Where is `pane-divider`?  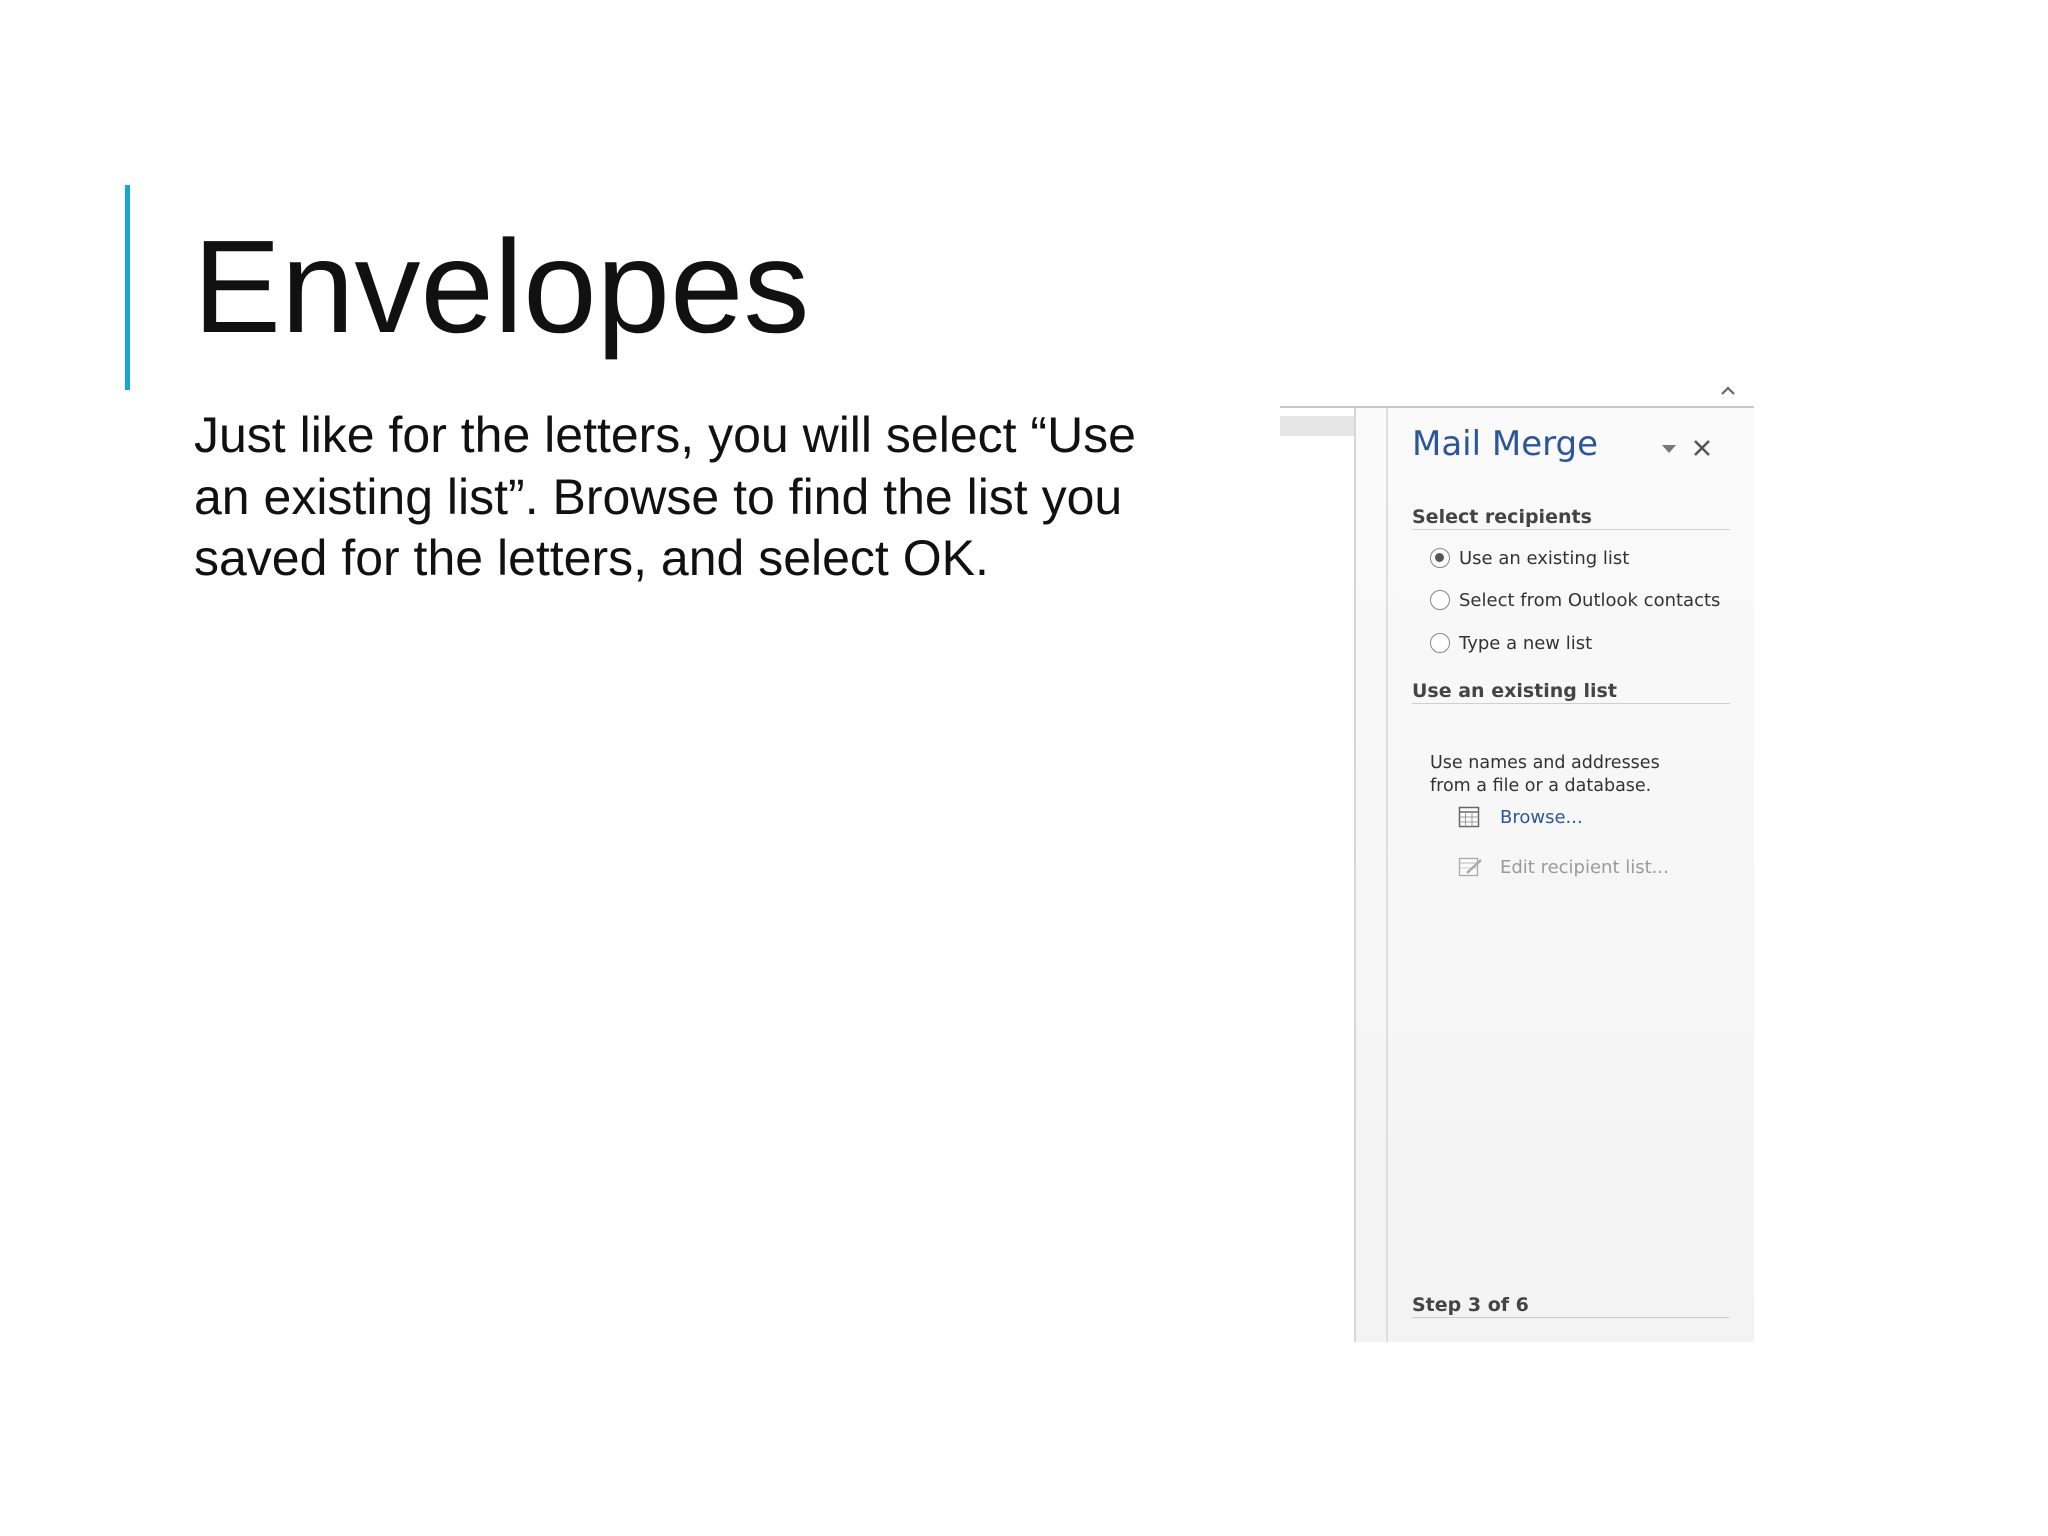
pane-divider is located at coordinates (1387, 875).